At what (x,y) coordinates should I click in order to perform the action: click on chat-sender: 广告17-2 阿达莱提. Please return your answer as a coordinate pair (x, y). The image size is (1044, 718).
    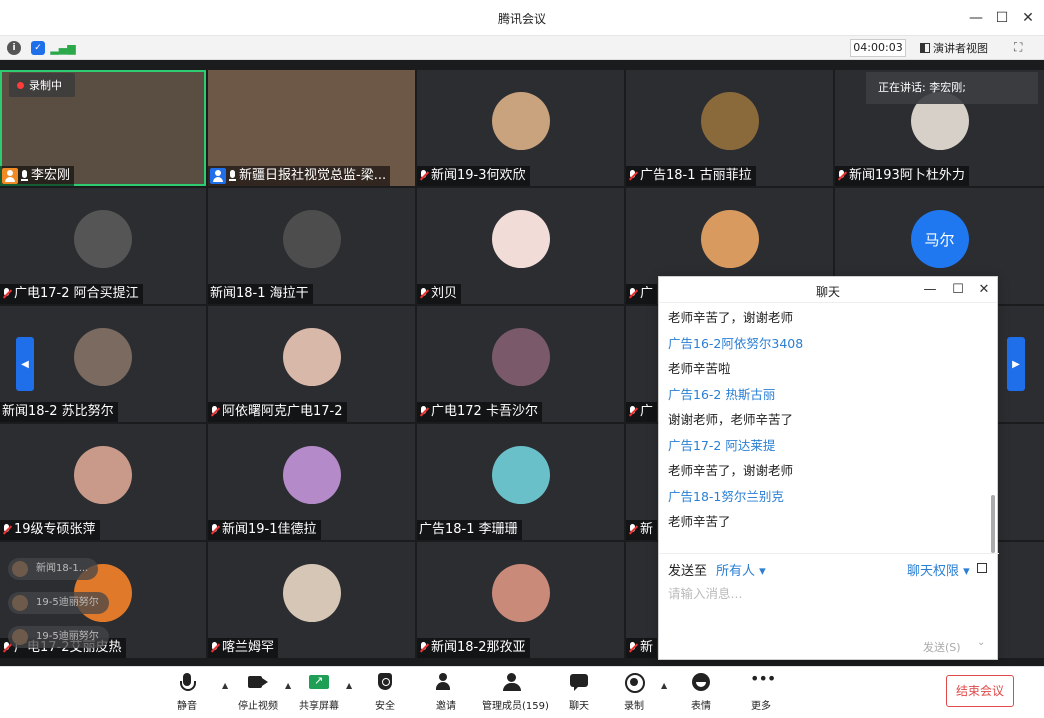
    Looking at the image, I should click on (721, 444).